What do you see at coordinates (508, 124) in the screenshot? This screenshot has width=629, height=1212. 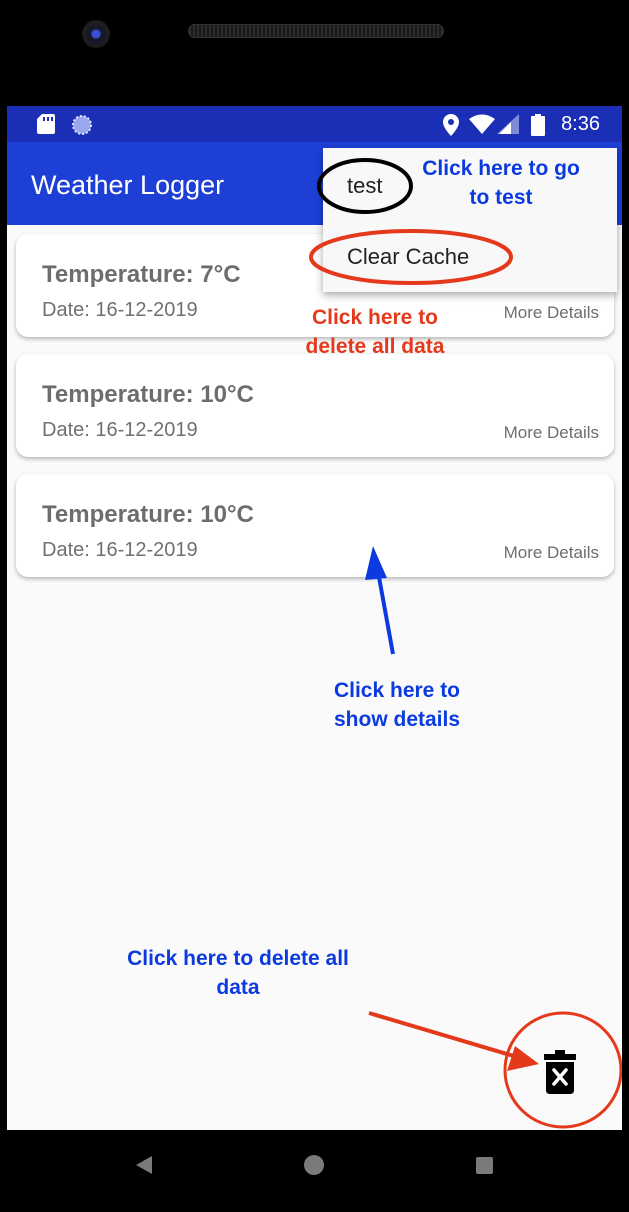 I see `signal-icon` at bounding box center [508, 124].